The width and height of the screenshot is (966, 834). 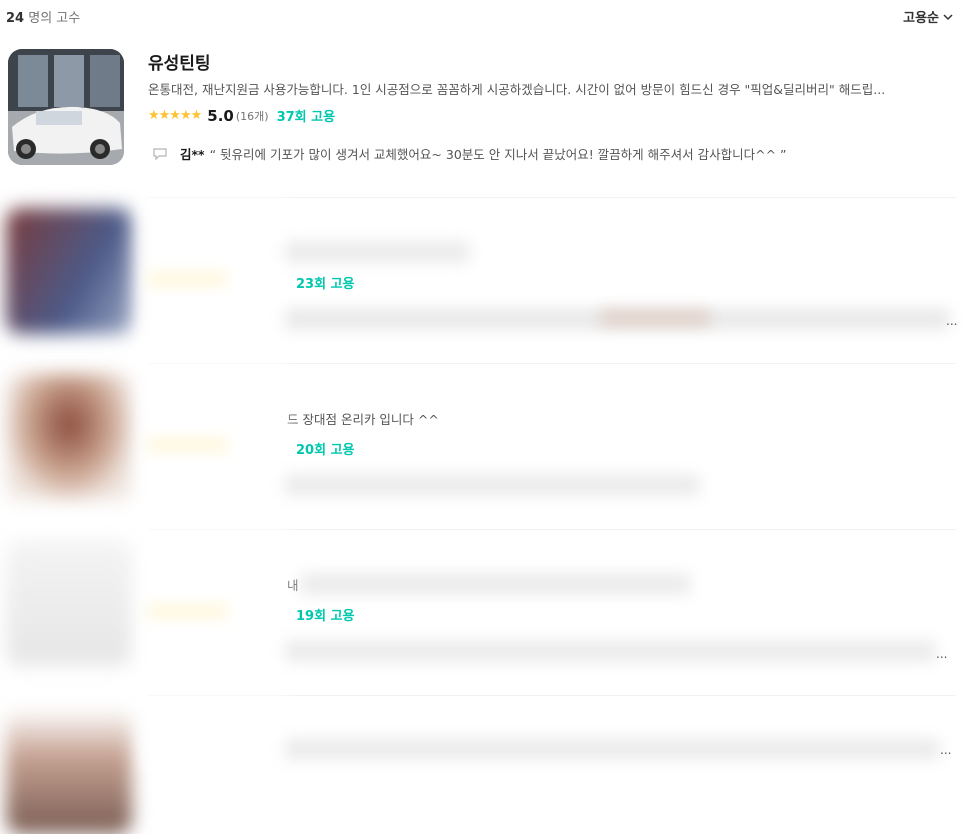 What do you see at coordinates (160, 153) in the screenshot?
I see `chat-bubble-icon` at bounding box center [160, 153].